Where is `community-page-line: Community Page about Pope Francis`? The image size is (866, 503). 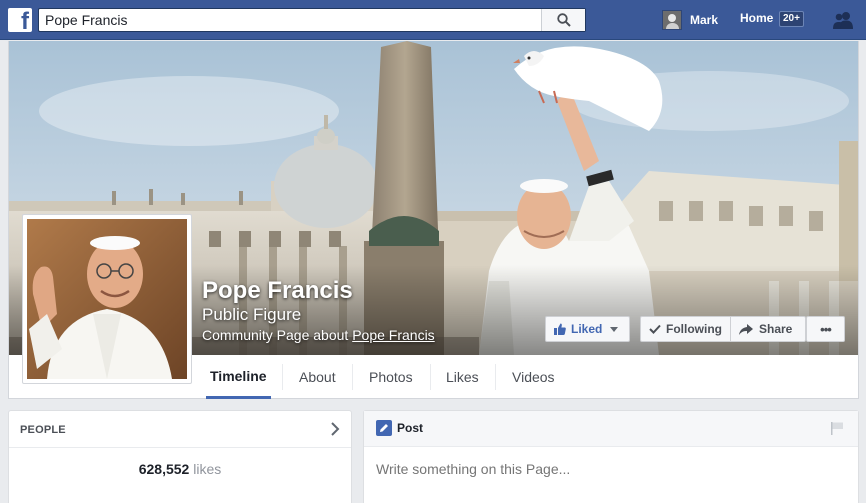
community-page-line: Community Page about Pope Francis is located at coordinates (318, 335).